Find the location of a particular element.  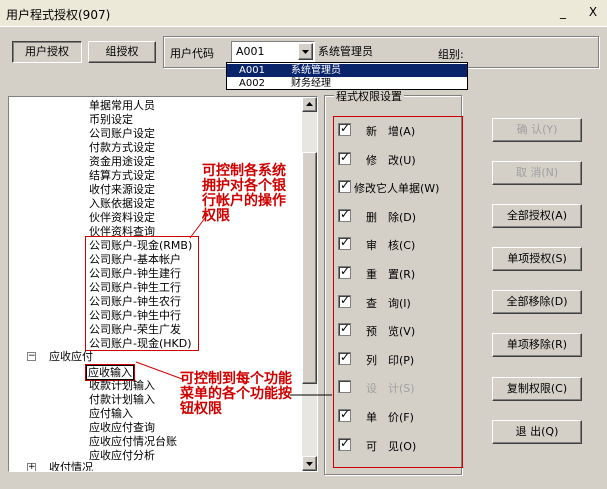

group-label: 组别: is located at coordinates (451, 54).